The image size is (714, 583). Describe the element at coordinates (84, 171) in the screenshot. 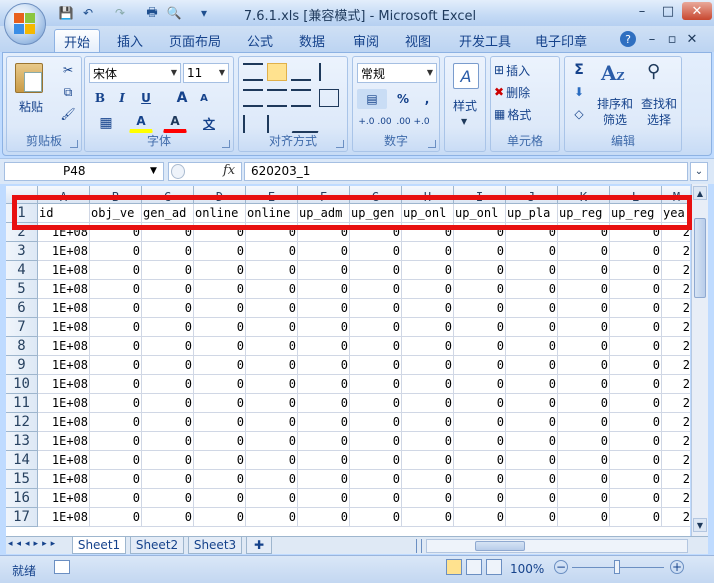

I see `name-box: P48` at that location.